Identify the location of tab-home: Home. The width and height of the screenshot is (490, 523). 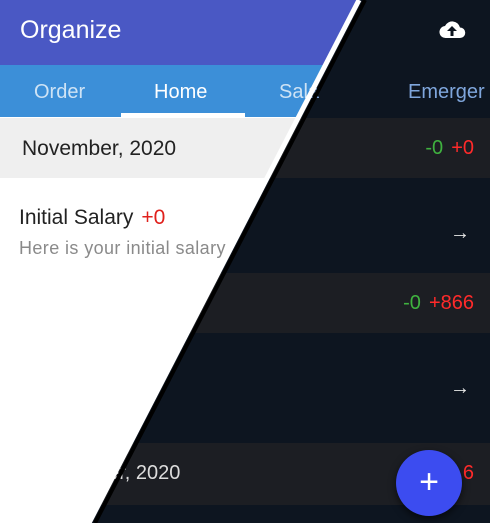
(180, 92).